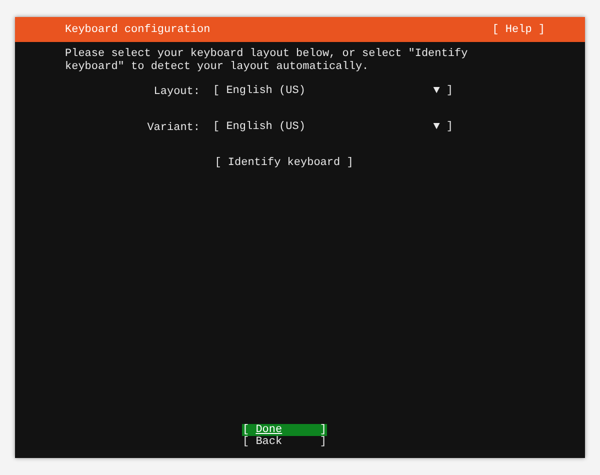 The width and height of the screenshot is (600, 475). I want to click on menu-button: [ Done ], so click(284, 430).